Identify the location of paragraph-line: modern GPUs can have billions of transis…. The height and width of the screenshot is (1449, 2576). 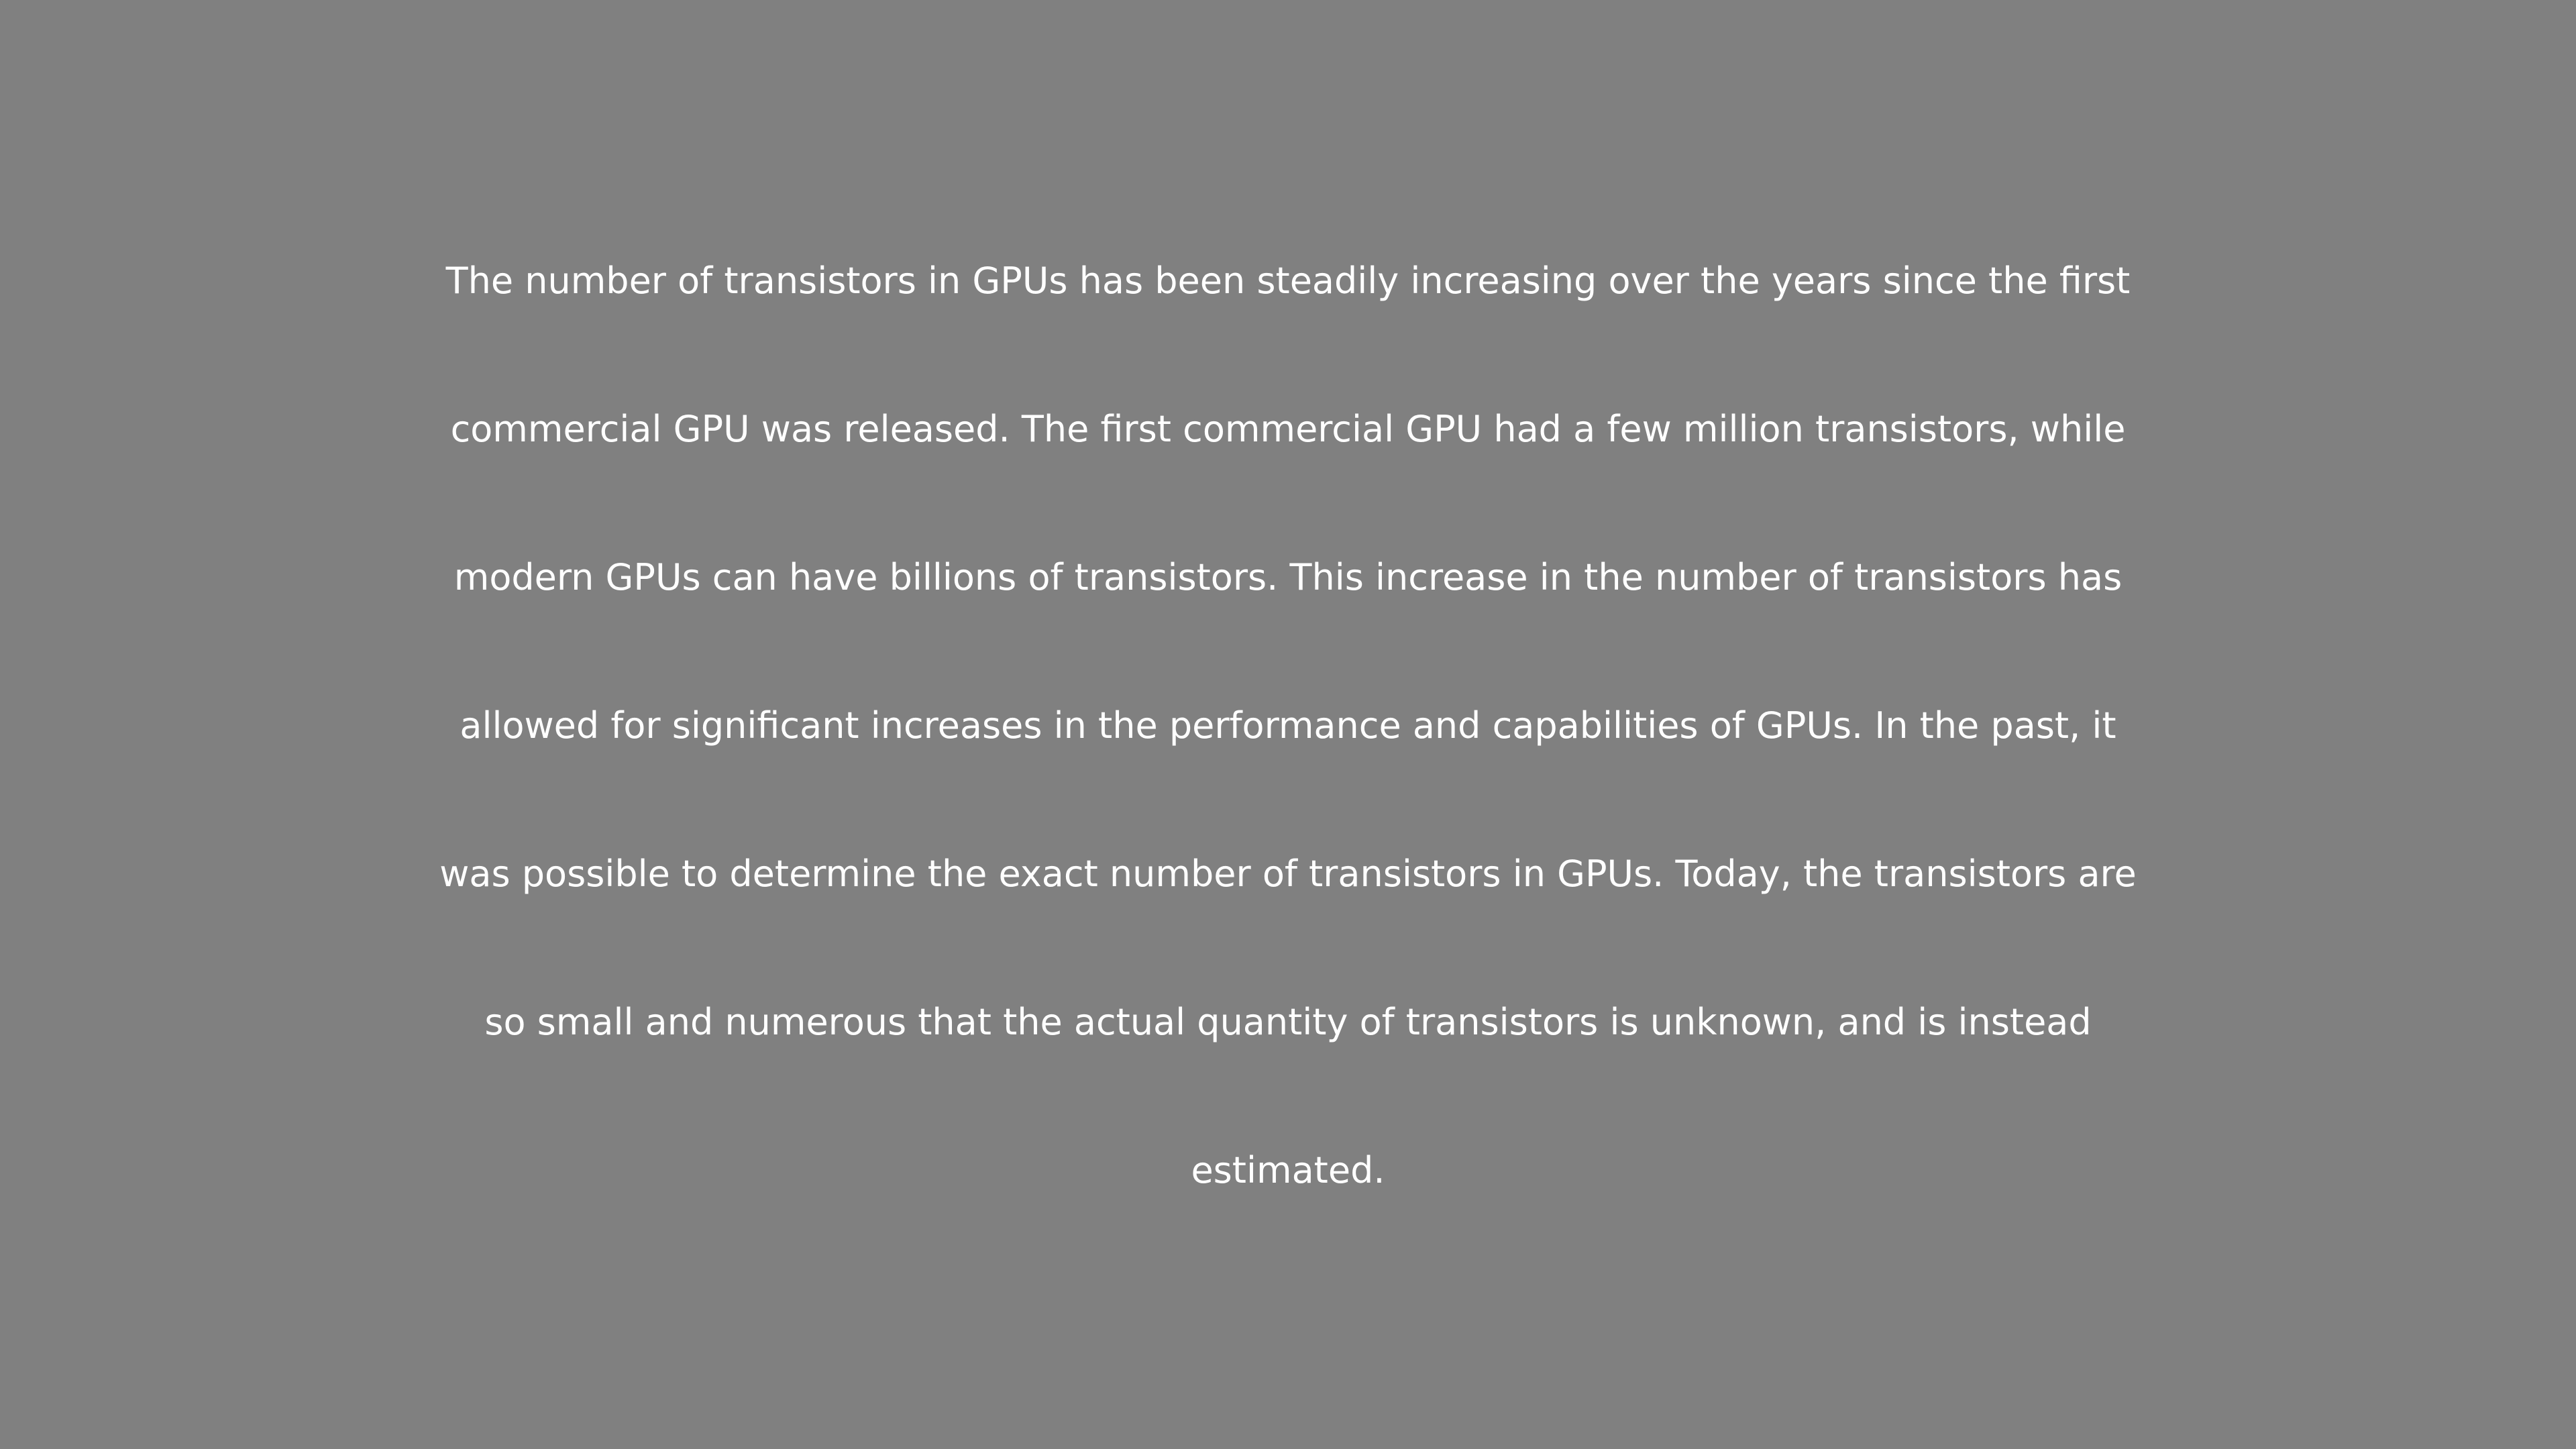
(1288, 577).